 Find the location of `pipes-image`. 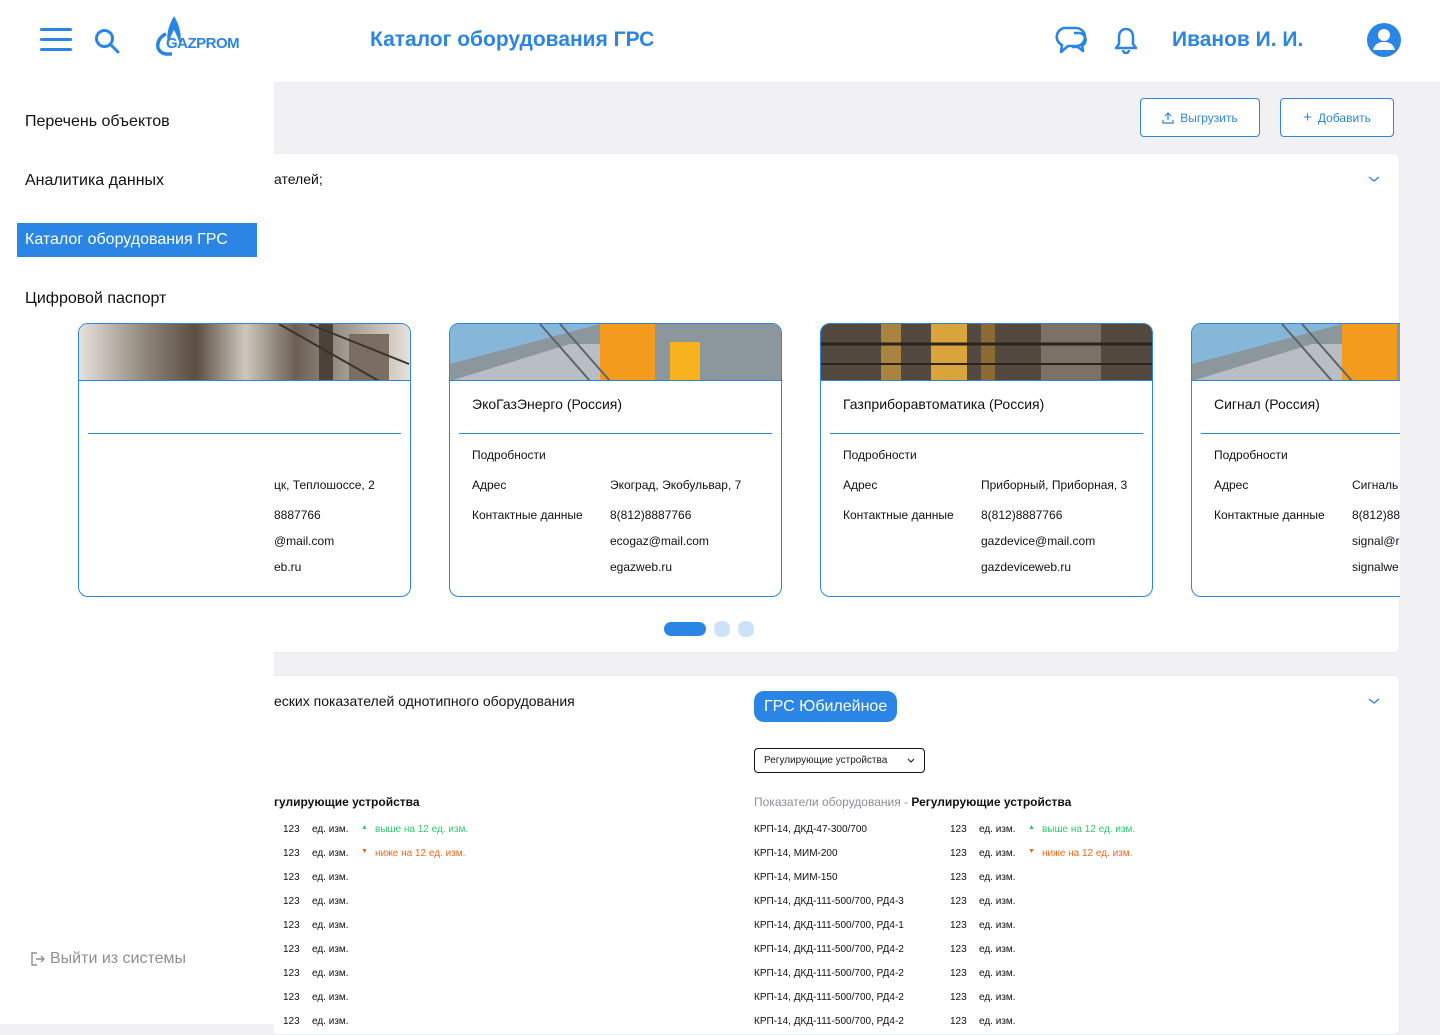

pipes-image is located at coordinates (986, 352).